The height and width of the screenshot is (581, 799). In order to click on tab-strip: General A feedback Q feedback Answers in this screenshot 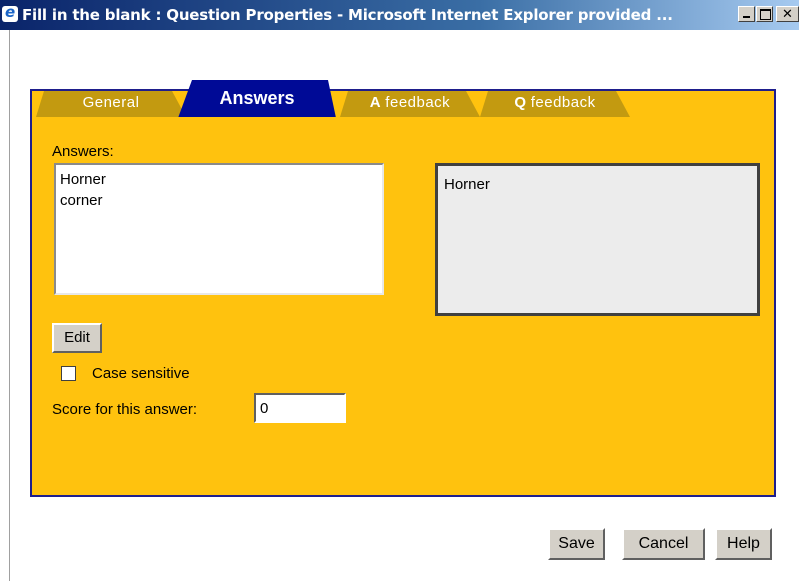, I will do `click(403, 100)`.